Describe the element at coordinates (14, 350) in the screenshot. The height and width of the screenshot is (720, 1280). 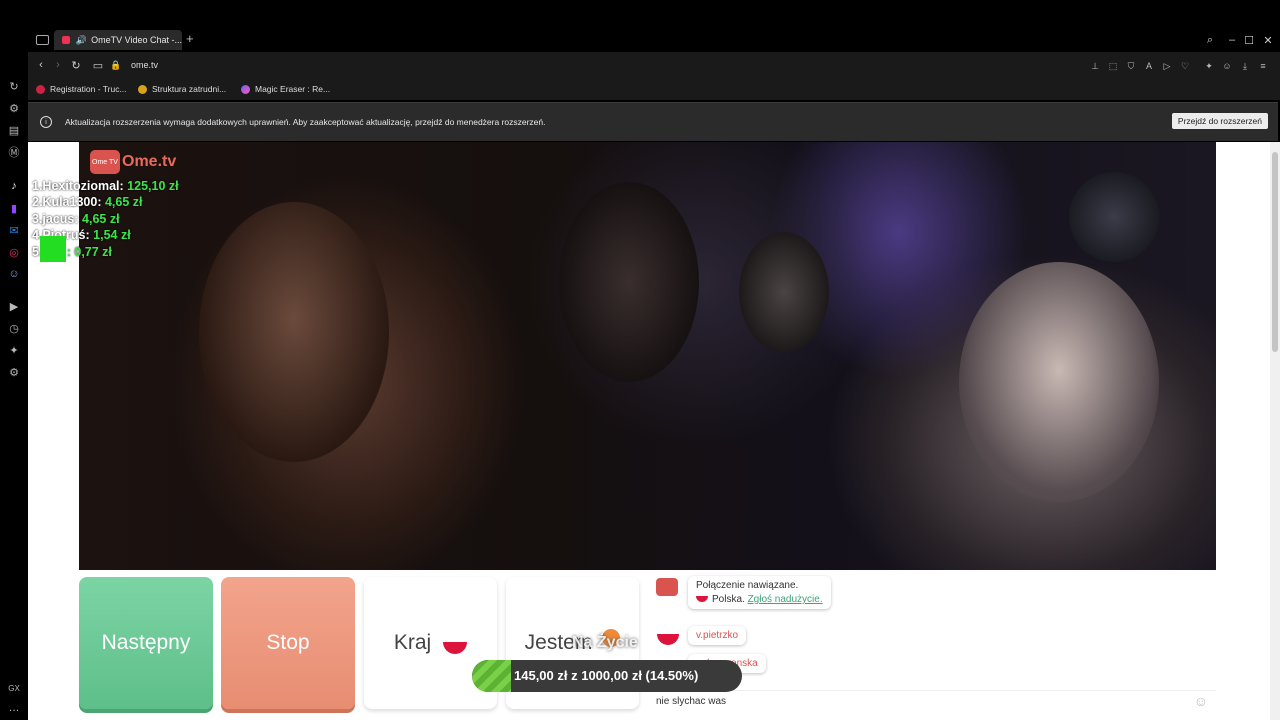
I see `extensions-sidebar-icon: ✦` at that location.